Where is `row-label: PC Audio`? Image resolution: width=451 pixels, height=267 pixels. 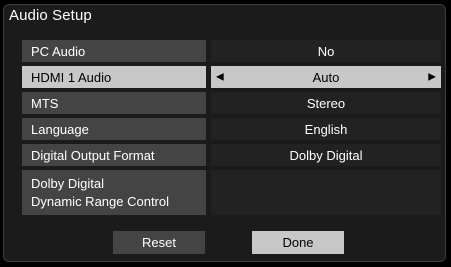 row-label: PC Audio is located at coordinates (114, 51).